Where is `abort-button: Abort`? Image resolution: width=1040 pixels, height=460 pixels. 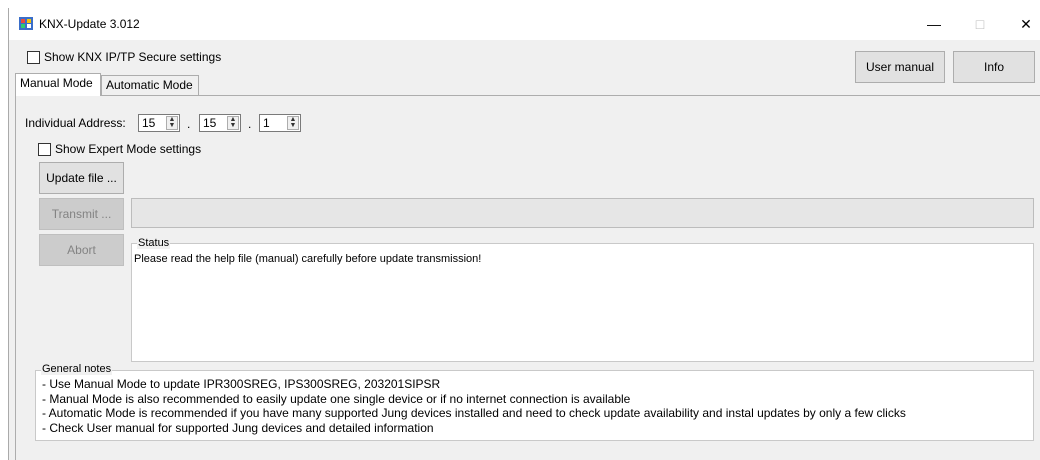 abort-button: Abort is located at coordinates (81, 250).